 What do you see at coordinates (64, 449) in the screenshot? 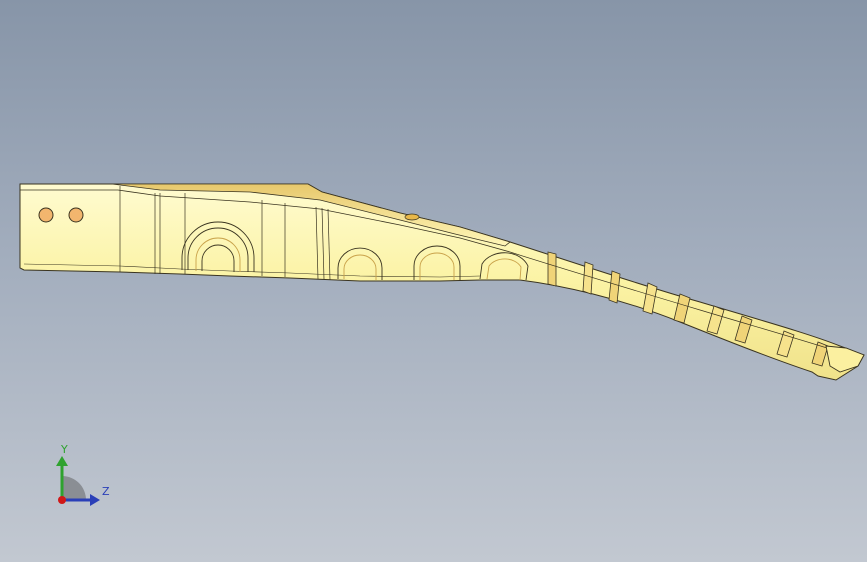
I see `y-axis-label: Y` at bounding box center [64, 449].